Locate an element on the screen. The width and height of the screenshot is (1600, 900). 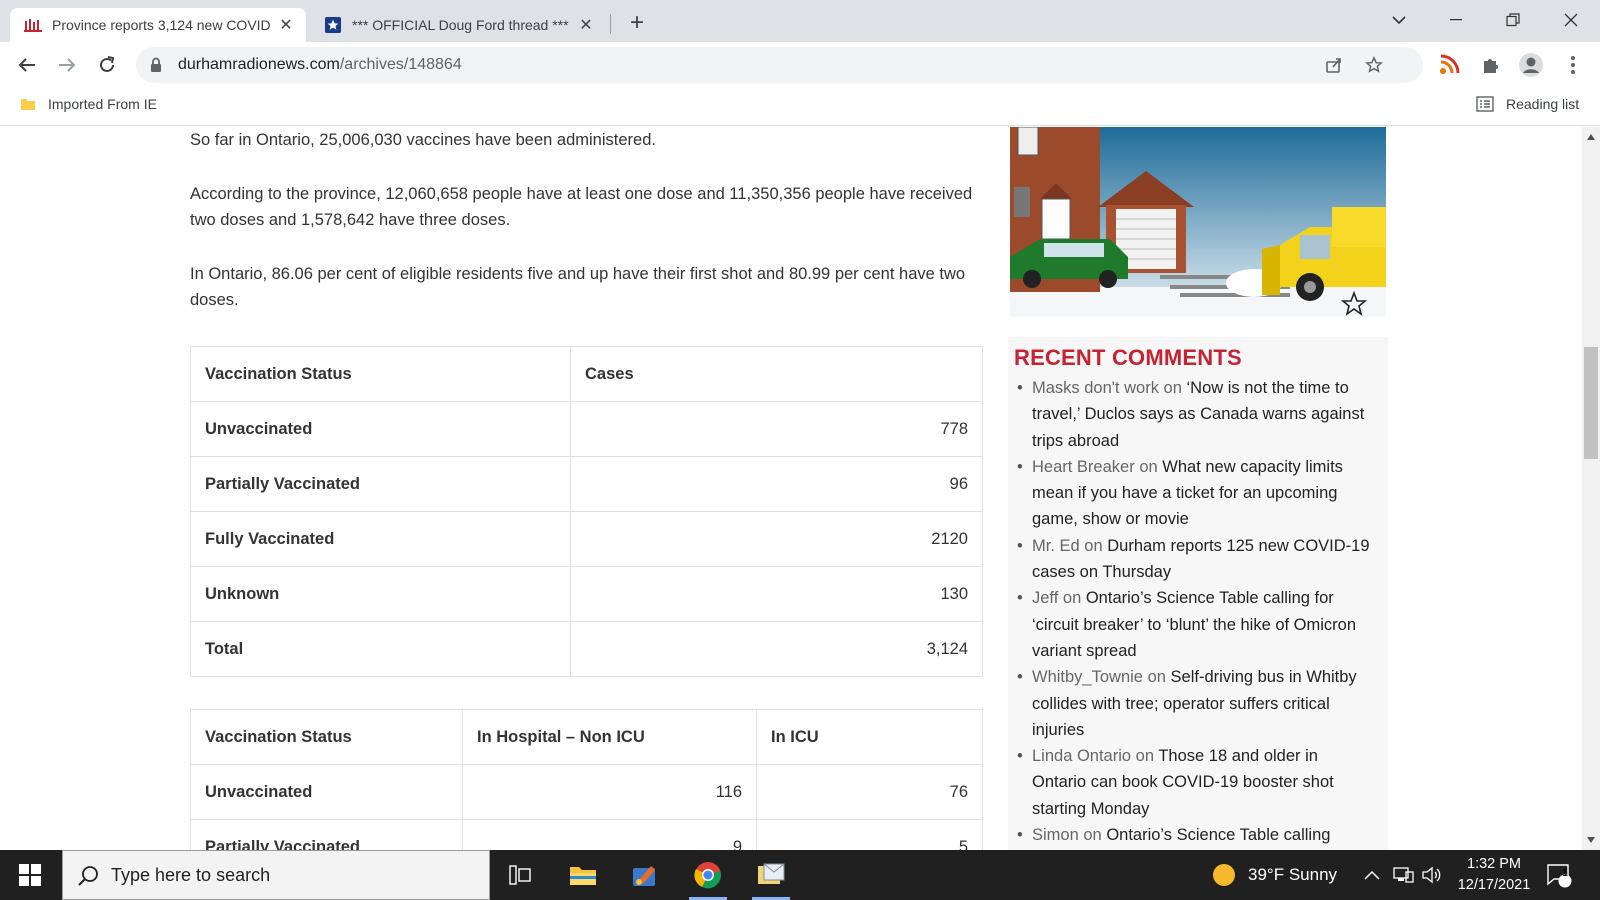
scroll-up-arrow-icon is located at coordinates (1591, 137).